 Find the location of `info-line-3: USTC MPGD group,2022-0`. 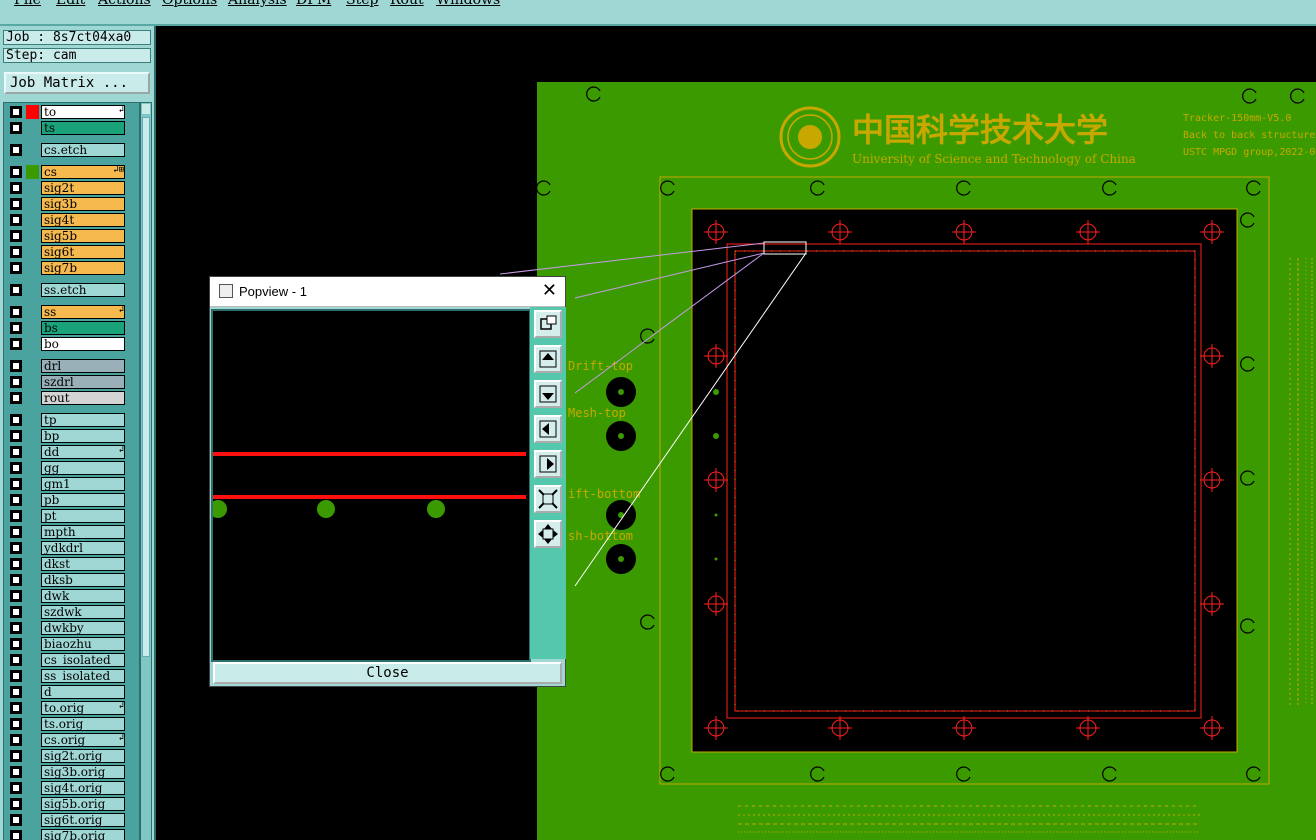

info-line-3: USTC MPGD group,2022-0 is located at coordinates (1249, 152).